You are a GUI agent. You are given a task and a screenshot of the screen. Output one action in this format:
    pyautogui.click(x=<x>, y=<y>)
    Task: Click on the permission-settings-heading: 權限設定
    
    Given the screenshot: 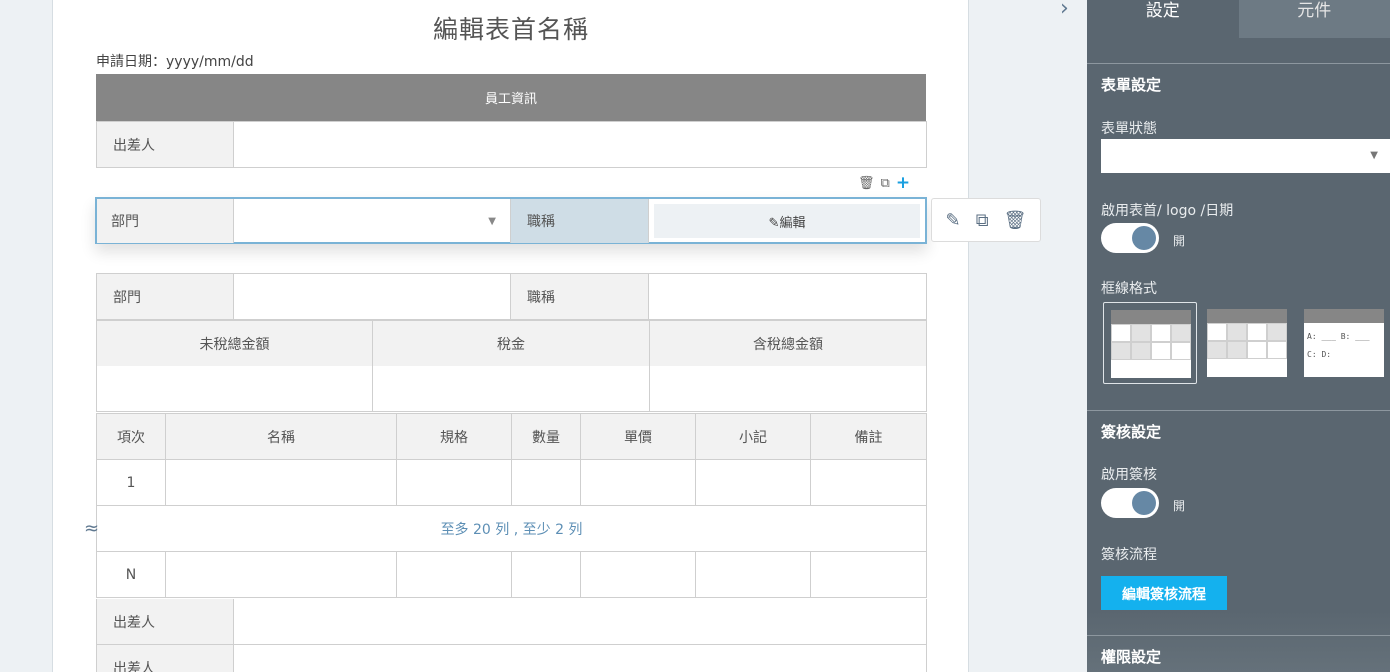 What is the action you would take?
    pyautogui.click(x=1238, y=653)
    